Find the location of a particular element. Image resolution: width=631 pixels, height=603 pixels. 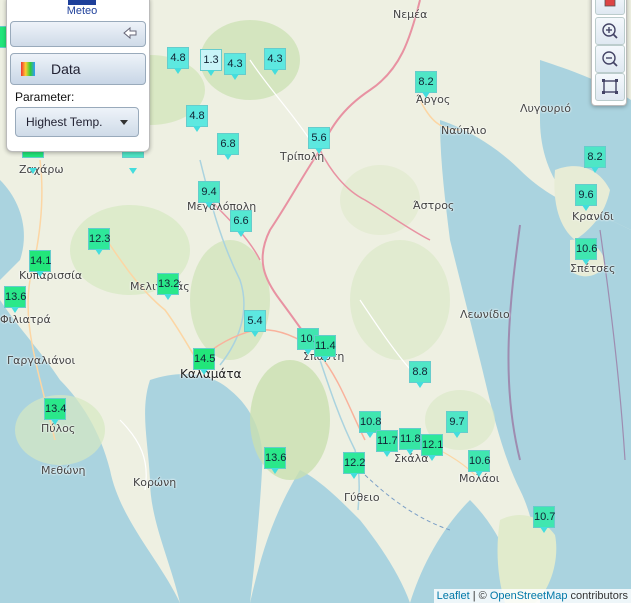

attribution-contributors: contributors is located at coordinates (597, 596).